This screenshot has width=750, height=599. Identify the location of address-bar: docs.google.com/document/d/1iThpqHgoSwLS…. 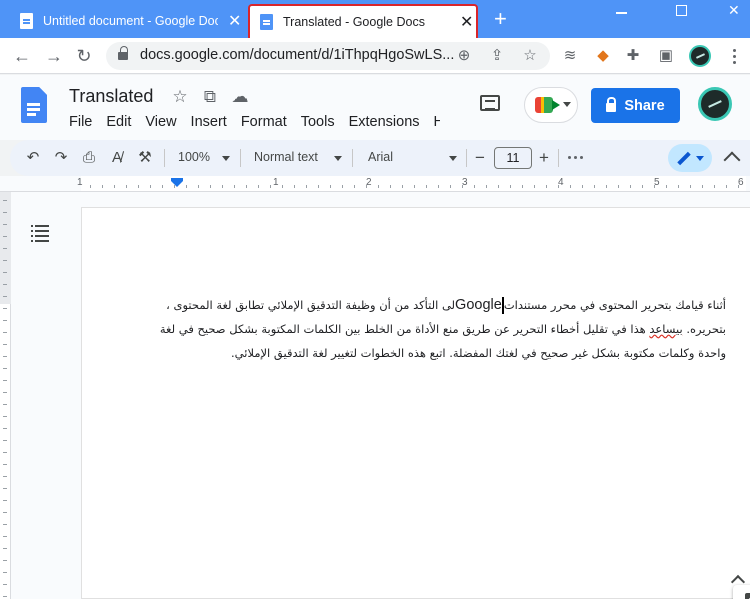
(328, 56).